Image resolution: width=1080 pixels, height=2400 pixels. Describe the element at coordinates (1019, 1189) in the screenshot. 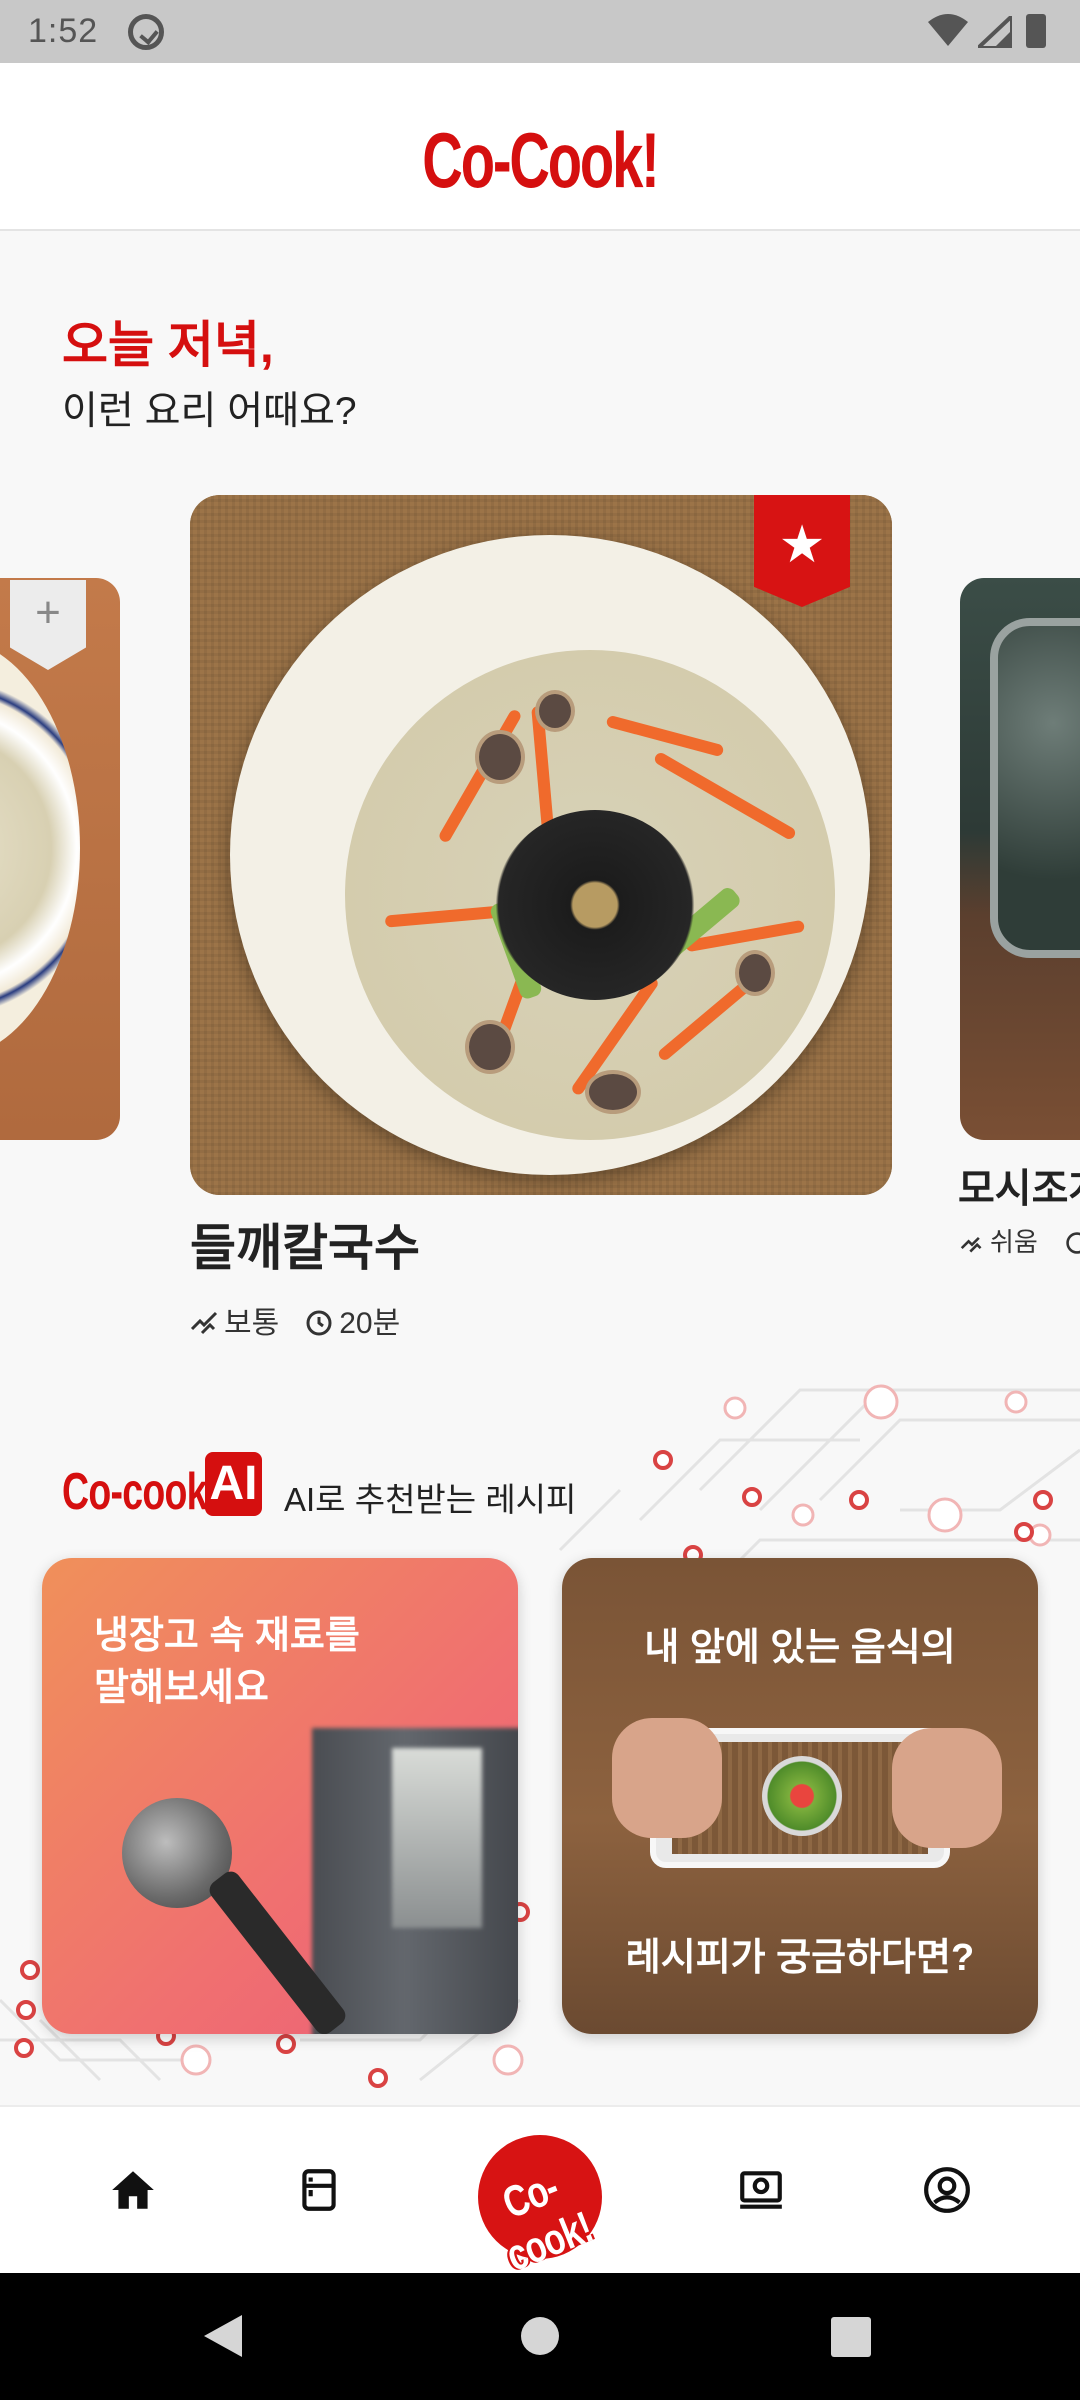

I see `next-recipe-title: 모시조개` at that location.